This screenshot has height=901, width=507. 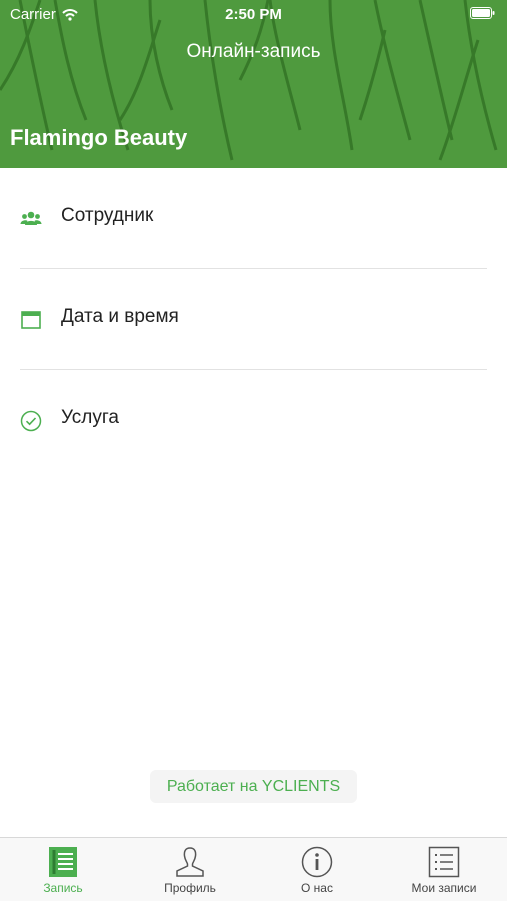 I want to click on people-icon, so click(x=31, y=218).